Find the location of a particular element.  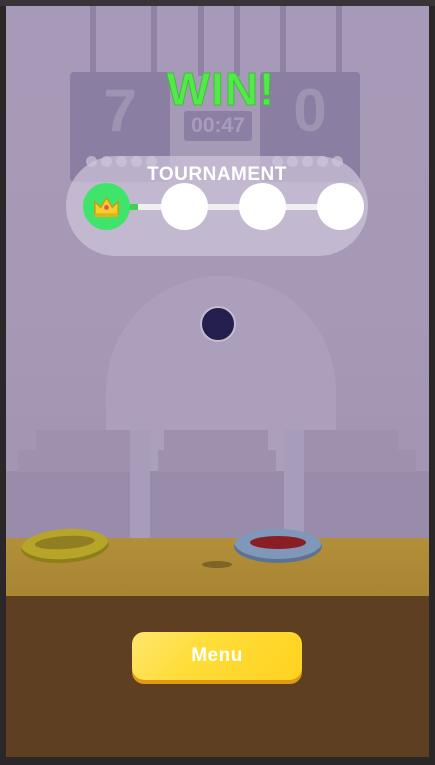

tournament-panel: TOURNAMENT is located at coordinates (217, 206).